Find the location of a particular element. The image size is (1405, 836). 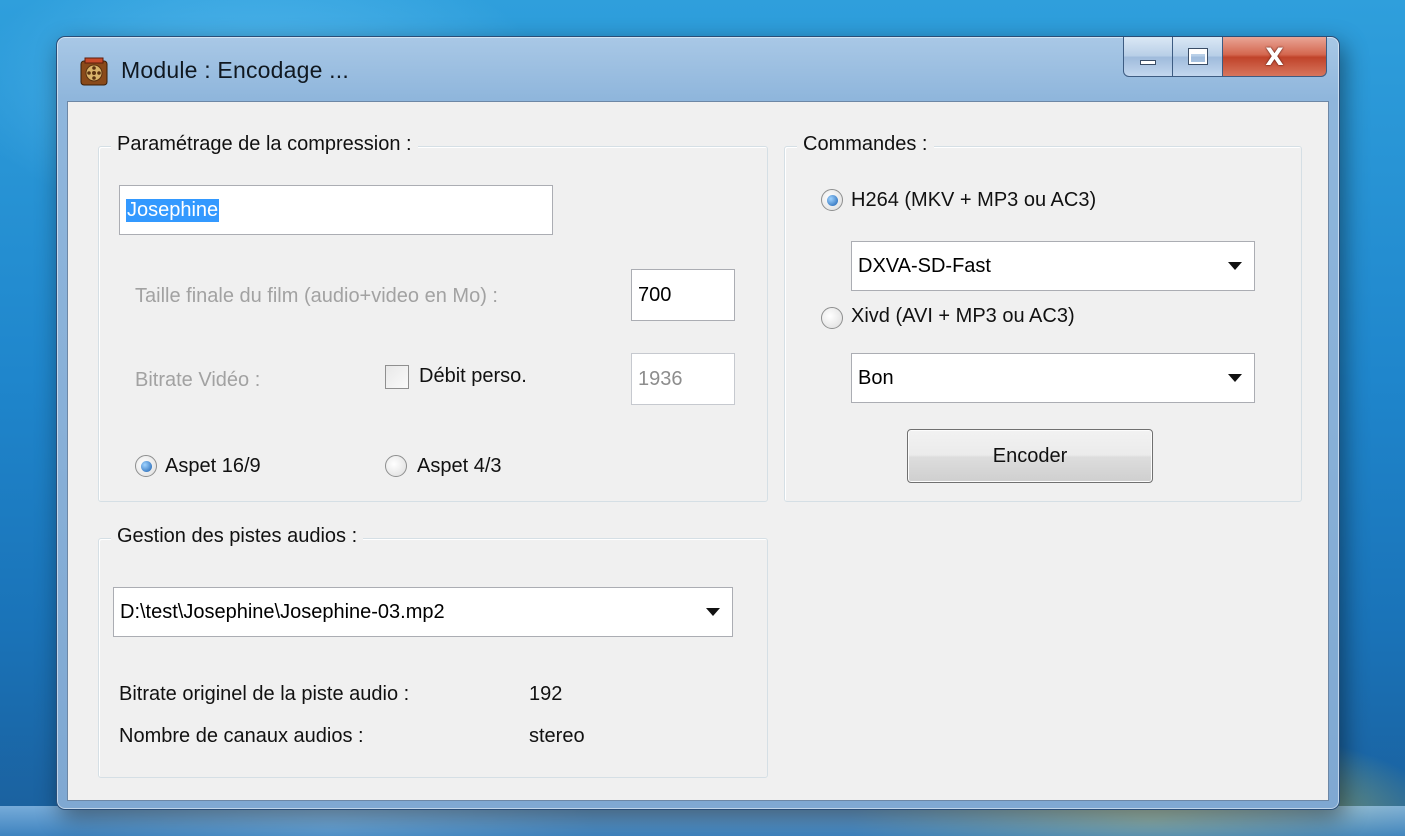

h264-radio is located at coordinates (832, 200).